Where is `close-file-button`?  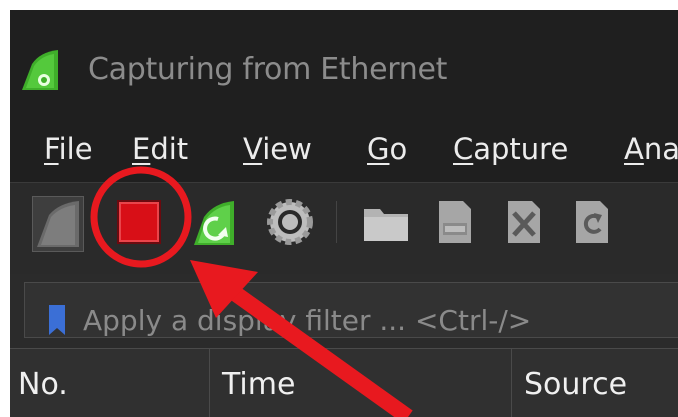
close-file-button is located at coordinates (524, 222).